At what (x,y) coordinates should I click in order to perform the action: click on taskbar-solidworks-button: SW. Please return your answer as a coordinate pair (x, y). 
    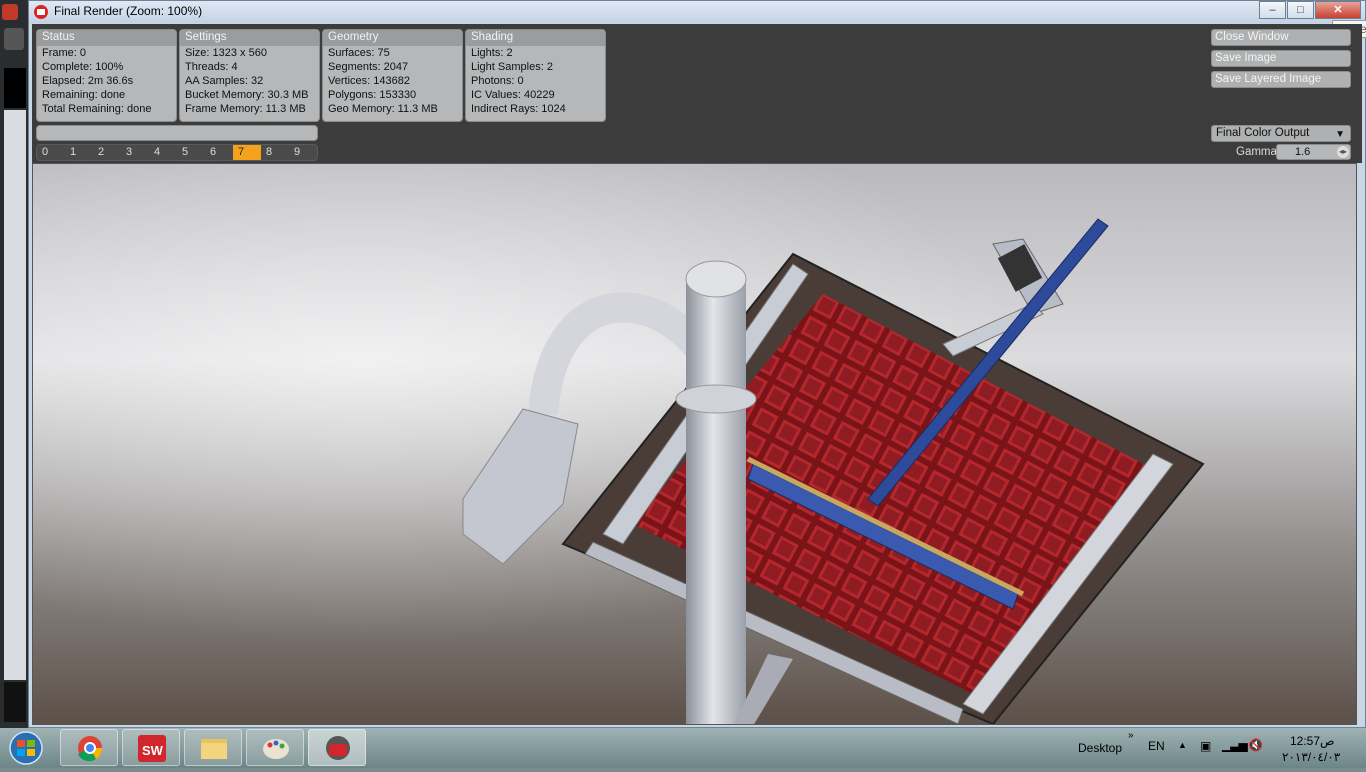
    Looking at the image, I should click on (151, 747).